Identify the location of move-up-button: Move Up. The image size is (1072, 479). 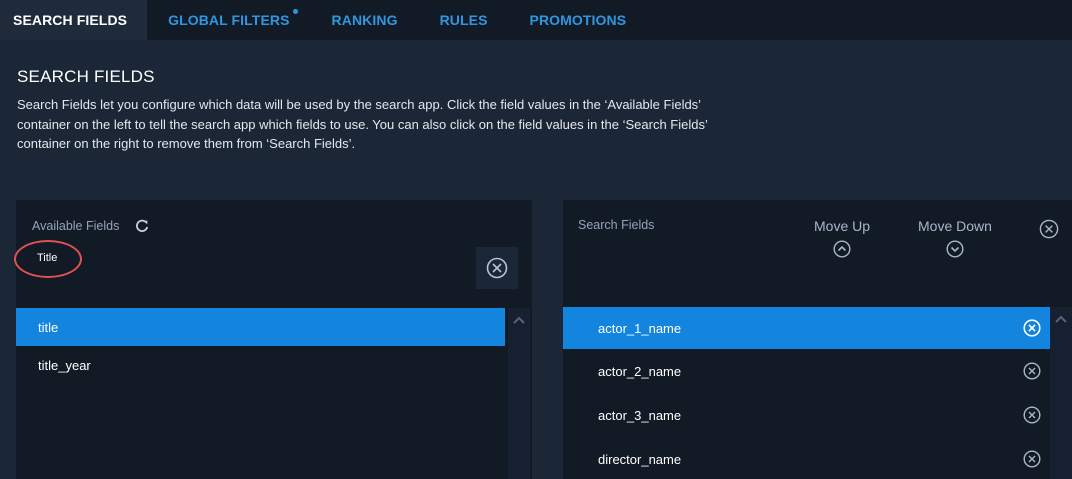
(842, 238).